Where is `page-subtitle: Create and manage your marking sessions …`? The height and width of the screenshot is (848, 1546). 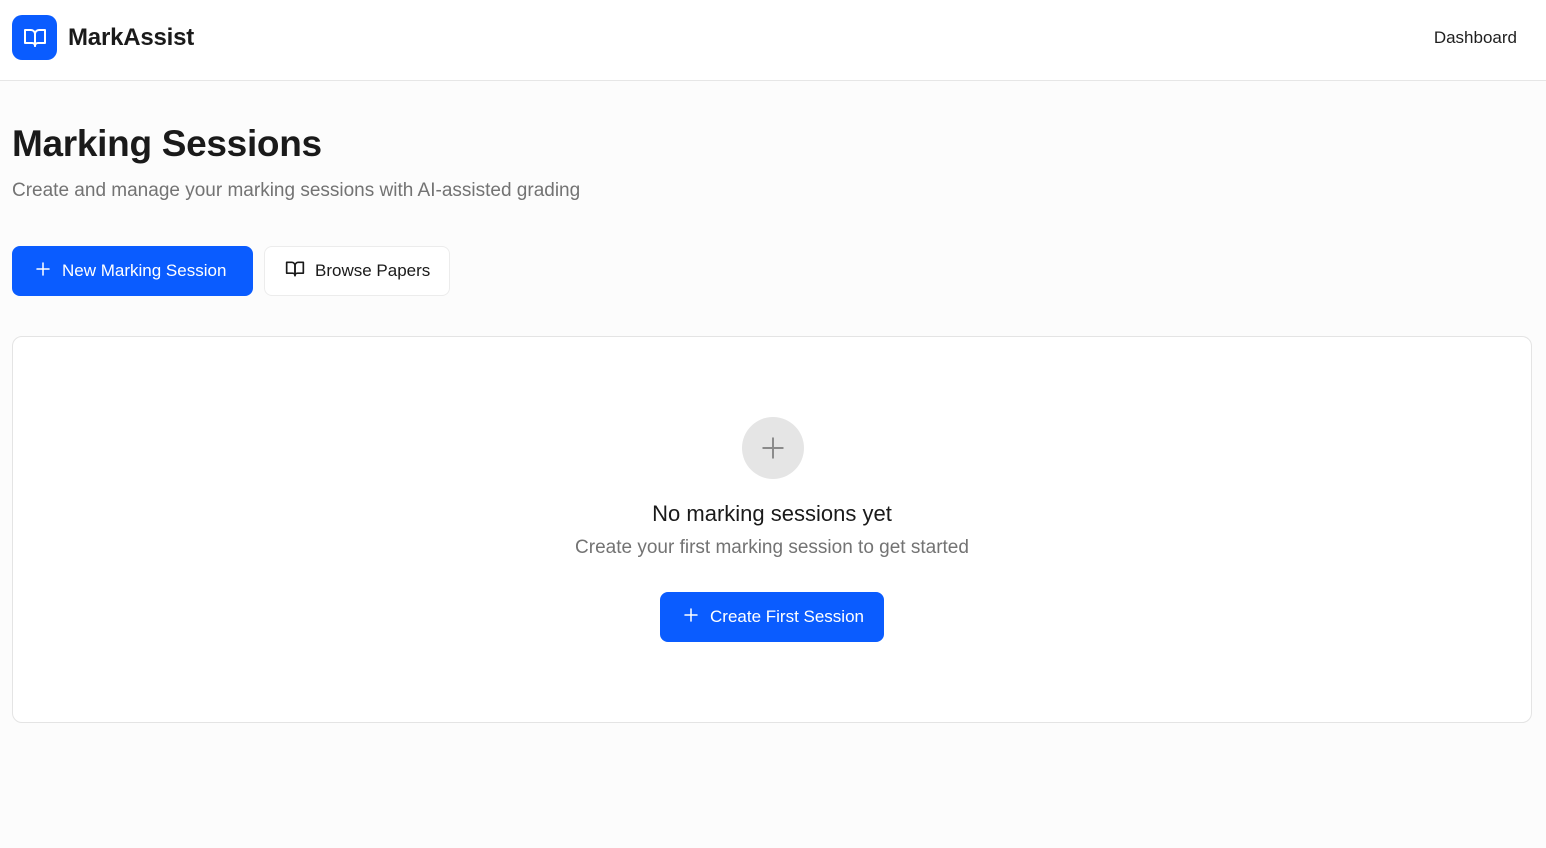
page-subtitle: Create and manage your marking sessions … is located at coordinates (296, 190).